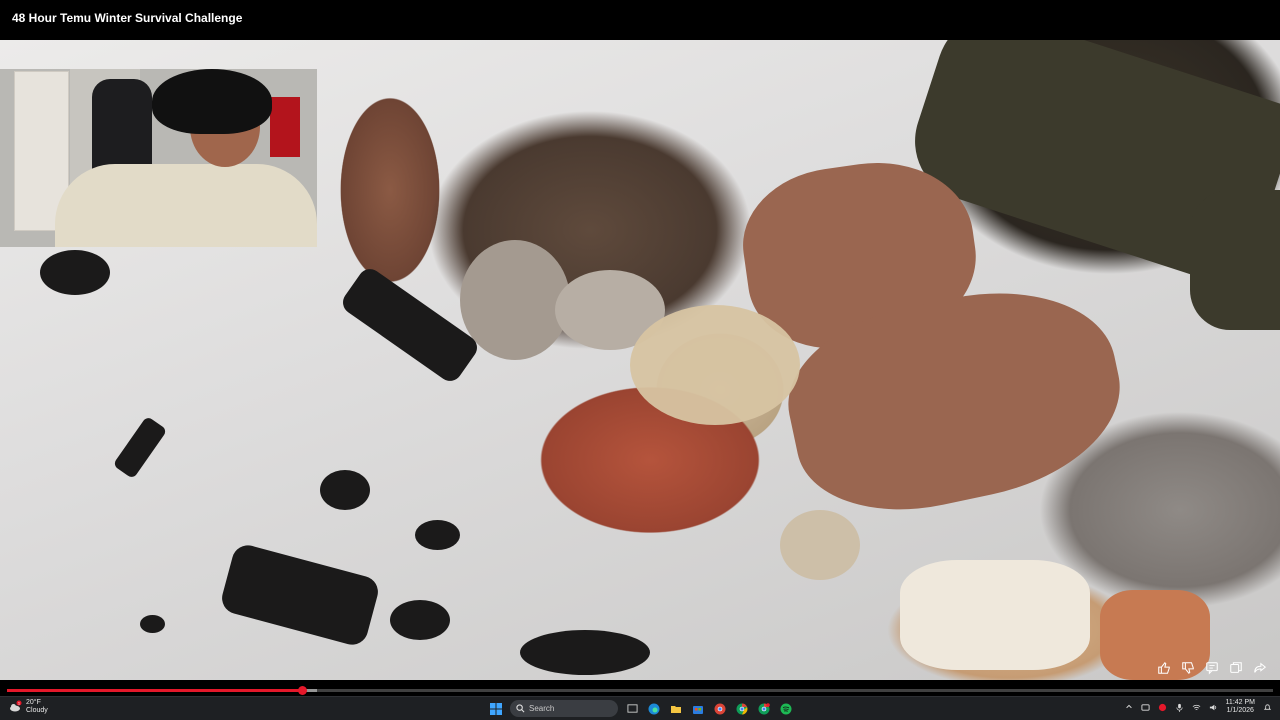  What do you see at coordinates (786, 709) in the screenshot?
I see `spotify-icon` at bounding box center [786, 709].